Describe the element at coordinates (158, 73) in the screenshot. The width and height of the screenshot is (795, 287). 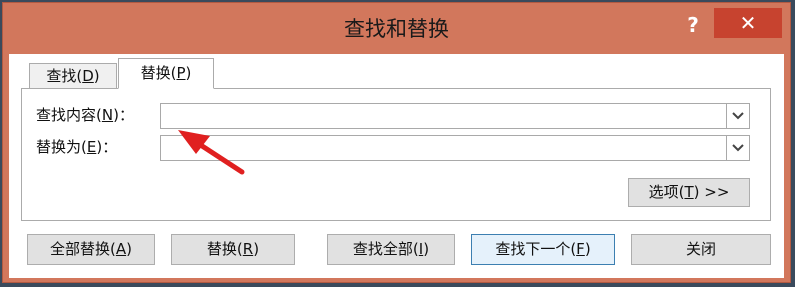
I see `tab-replace-label: 替换(` at that location.